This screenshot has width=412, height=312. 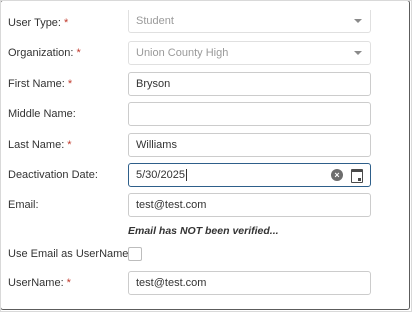 I want to click on username-label: UserName: *, so click(x=39, y=283).